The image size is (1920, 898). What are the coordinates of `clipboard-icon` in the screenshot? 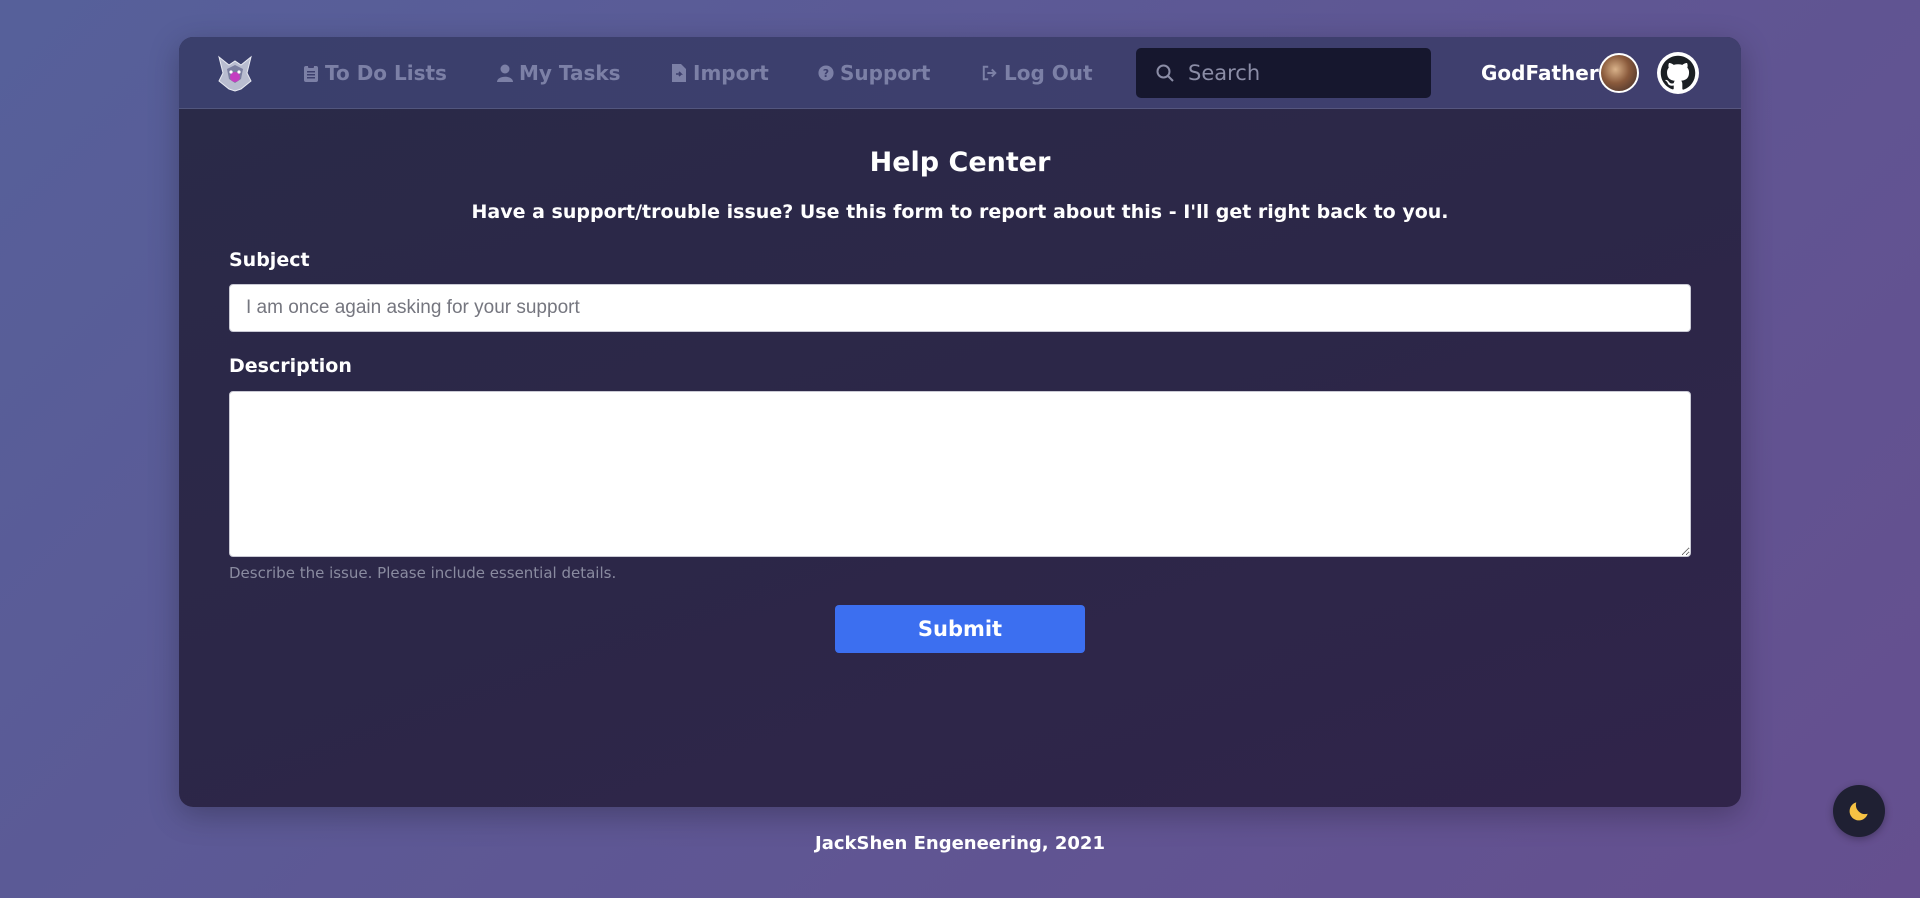 It's located at (311, 73).